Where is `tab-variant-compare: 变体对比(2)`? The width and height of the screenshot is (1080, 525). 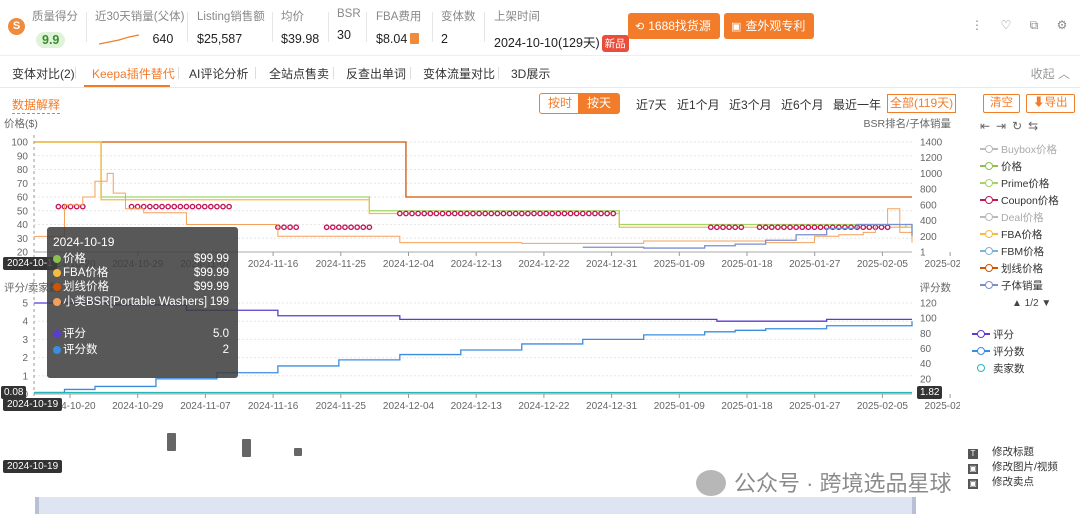 tab-variant-compare: 变体对比(2) is located at coordinates (43, 73).